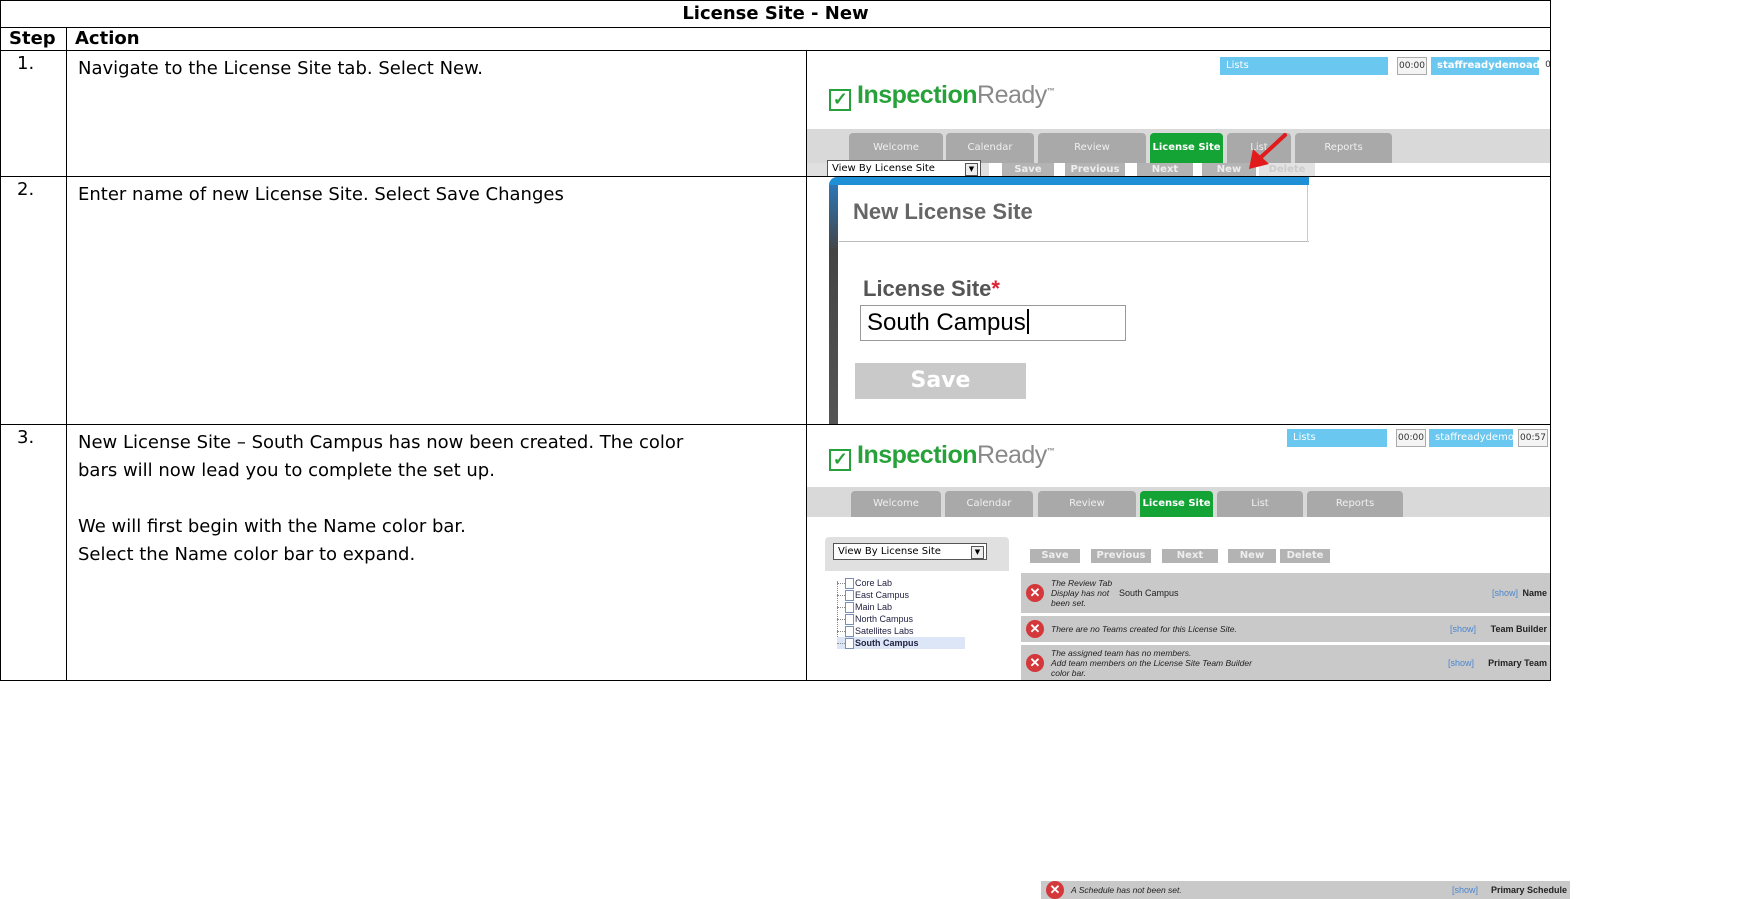 The image size is (1762, 899). I want to click on tree-item-selected: South Campus, so click(901, 643).